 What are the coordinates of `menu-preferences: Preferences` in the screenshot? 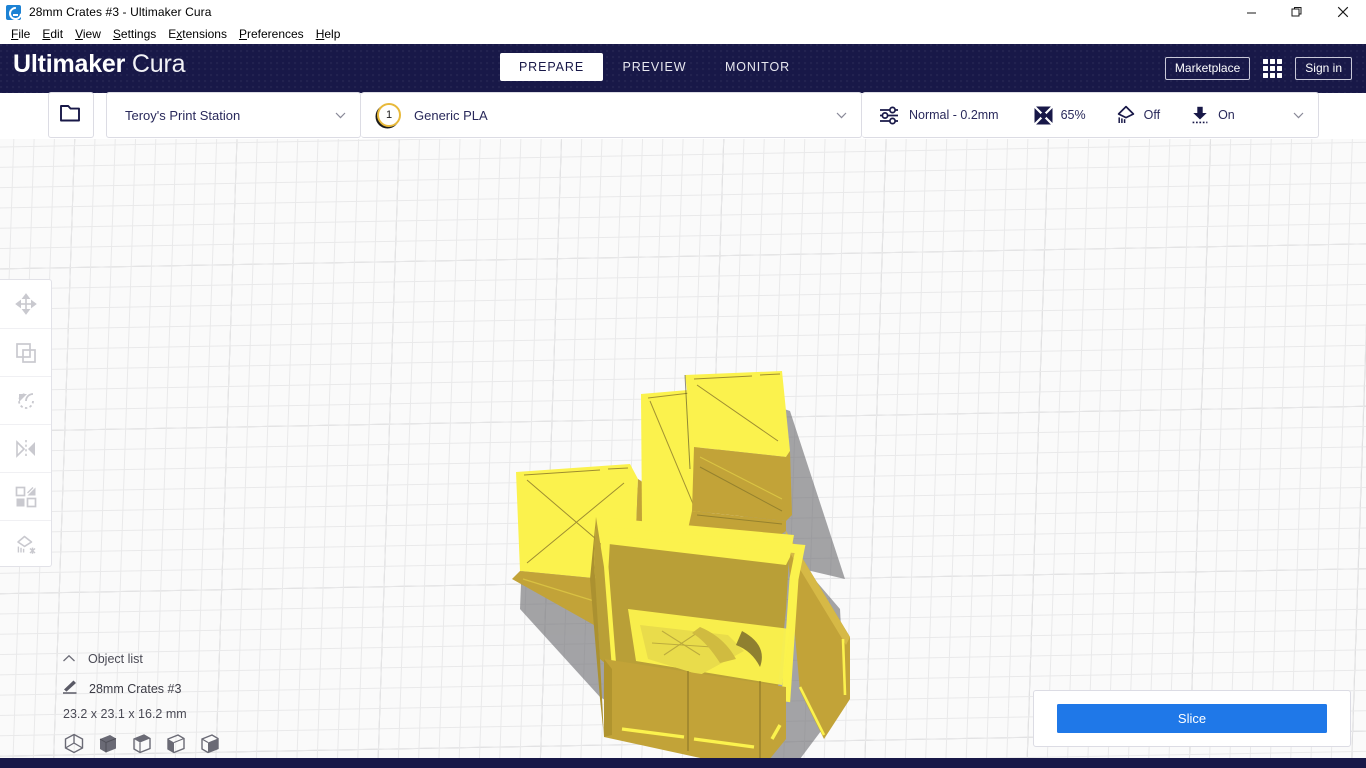 It's located at (271, 34).